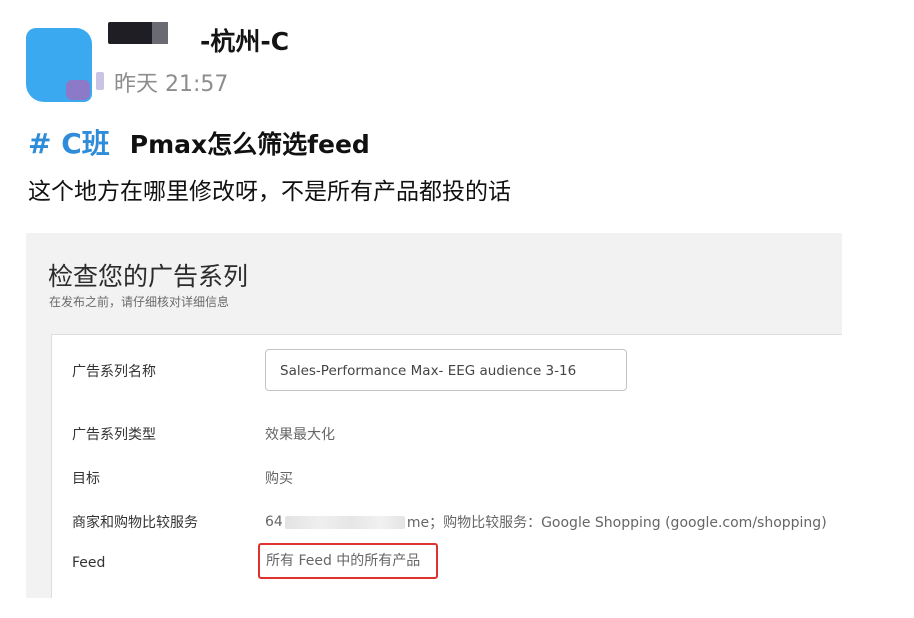 The height and width of the screenshot is (618, 914). What do you see at coordinates (78, 90) in the screenshot?
I see `avatar-badge` at bounding box center [78, 90].